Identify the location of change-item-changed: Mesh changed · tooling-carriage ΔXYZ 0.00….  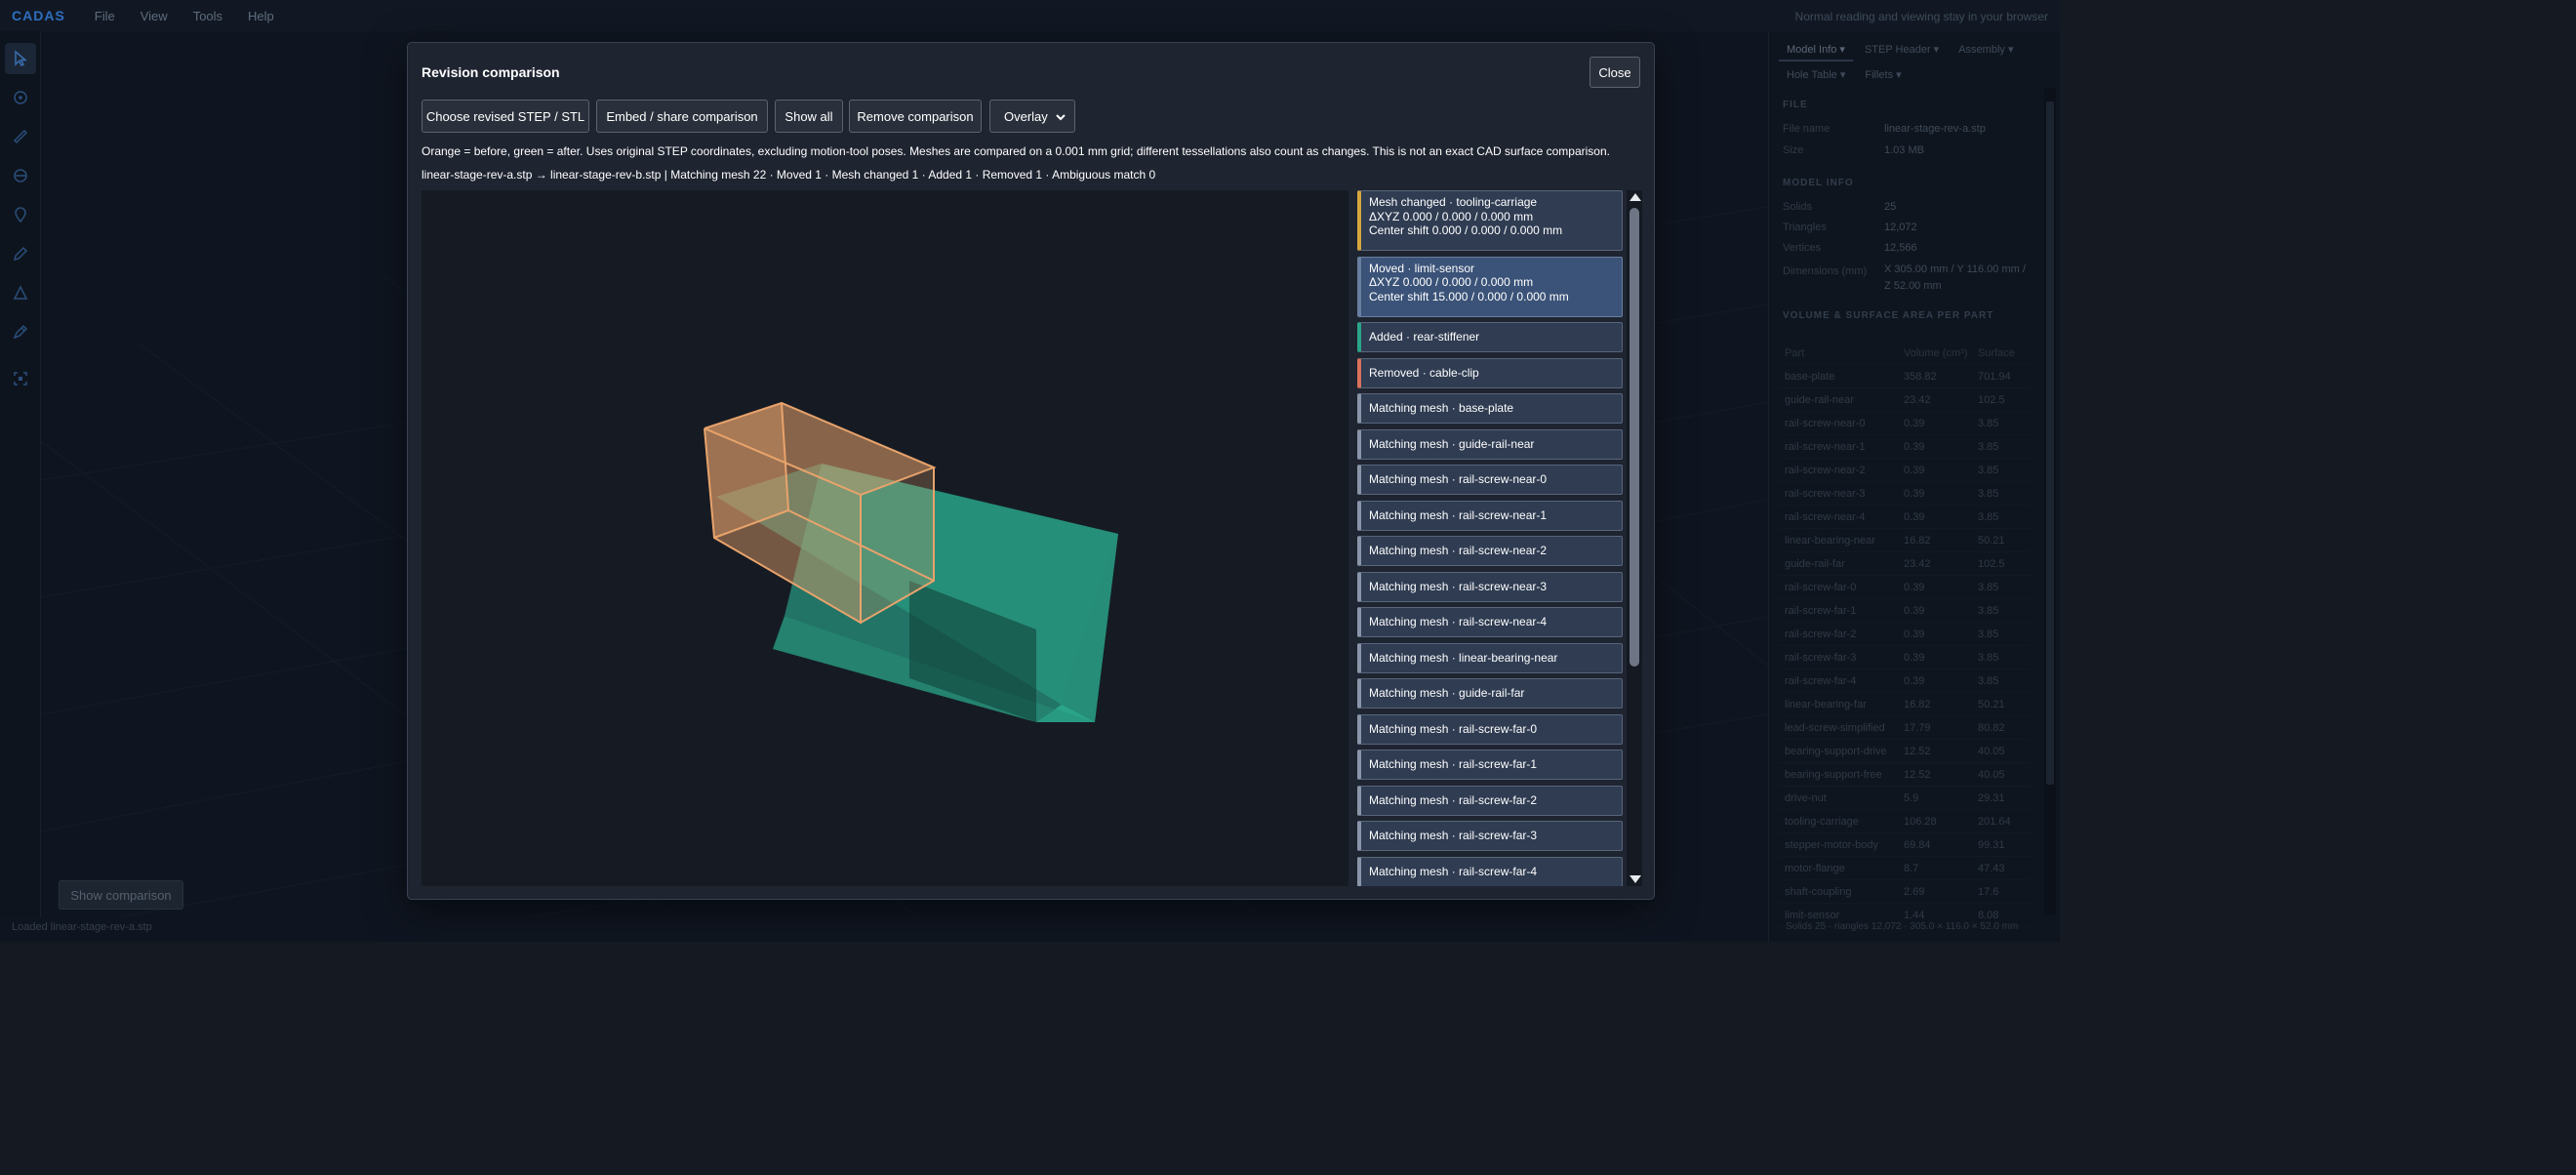
(1490, 221).